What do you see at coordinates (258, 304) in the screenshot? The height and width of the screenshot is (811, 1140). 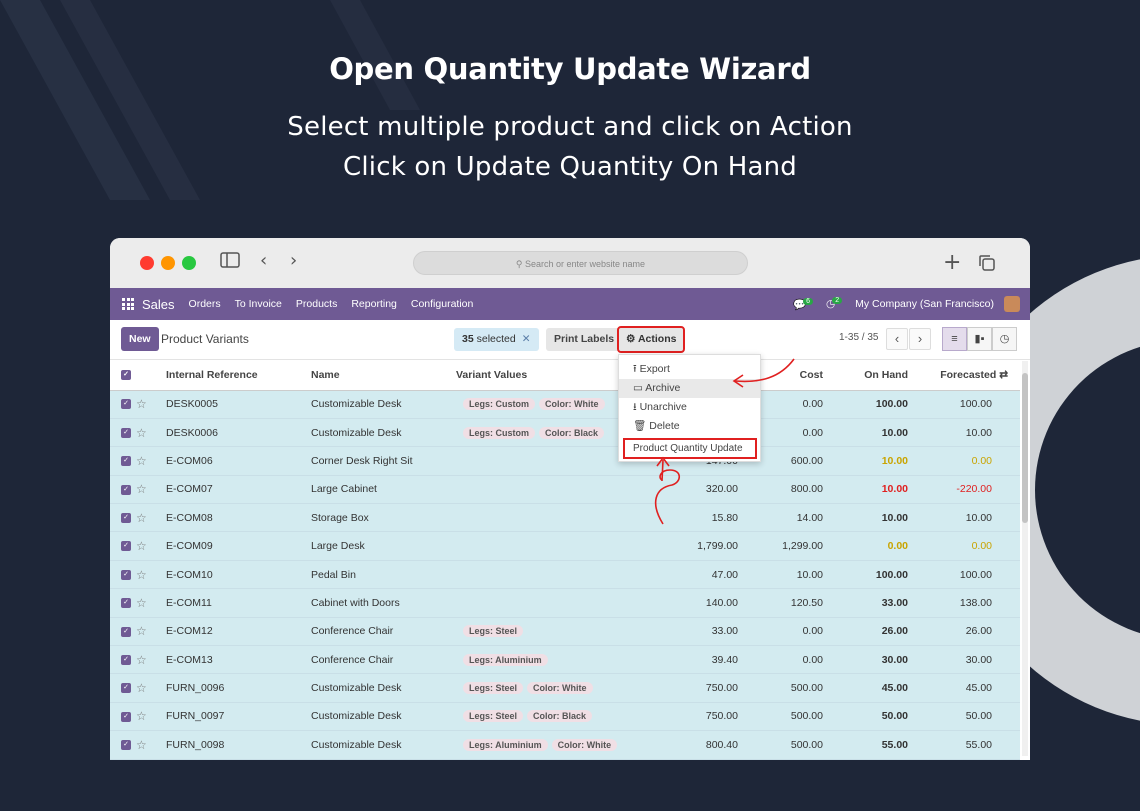 I see `menu-to-invoice: To Invoice` at bounding box center [258, 304].